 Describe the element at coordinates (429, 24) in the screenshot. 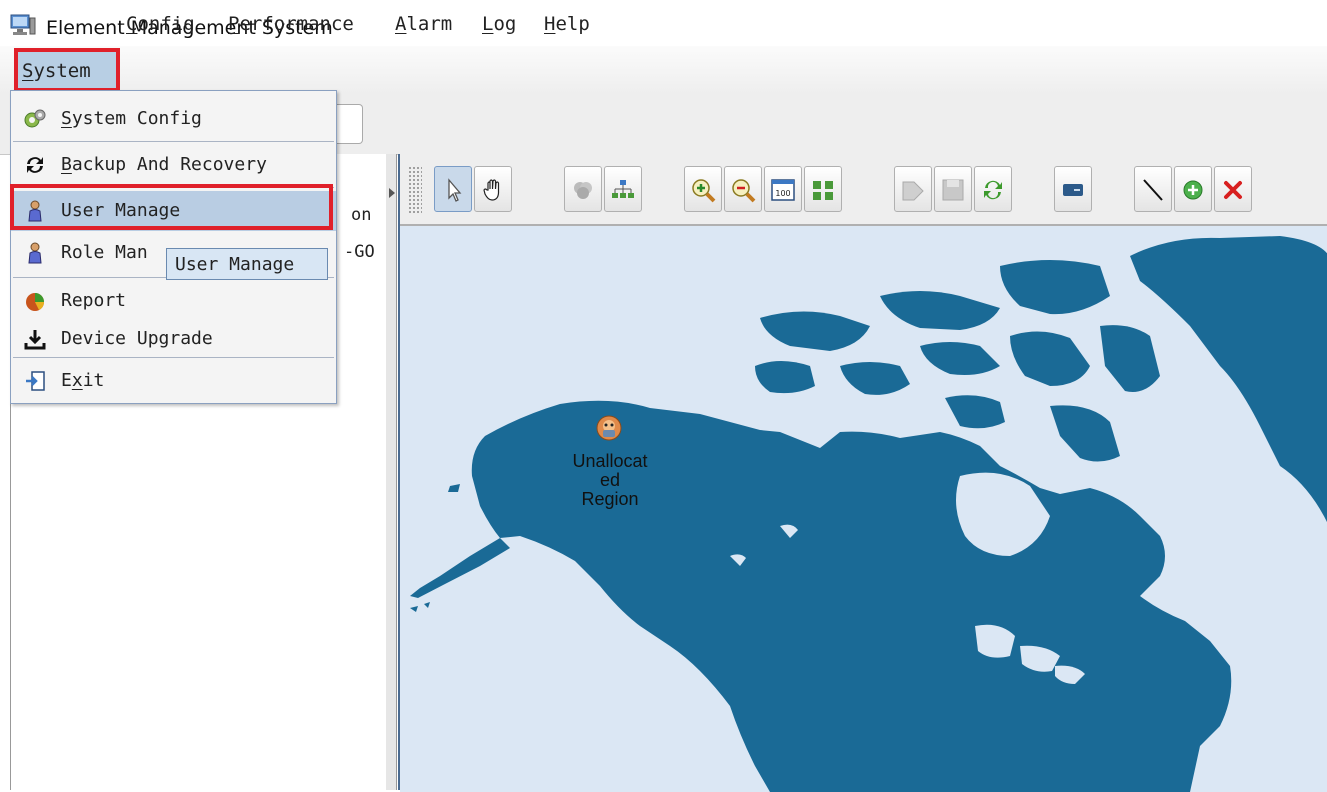

I see `menu-alarm-label: larm` at that location.